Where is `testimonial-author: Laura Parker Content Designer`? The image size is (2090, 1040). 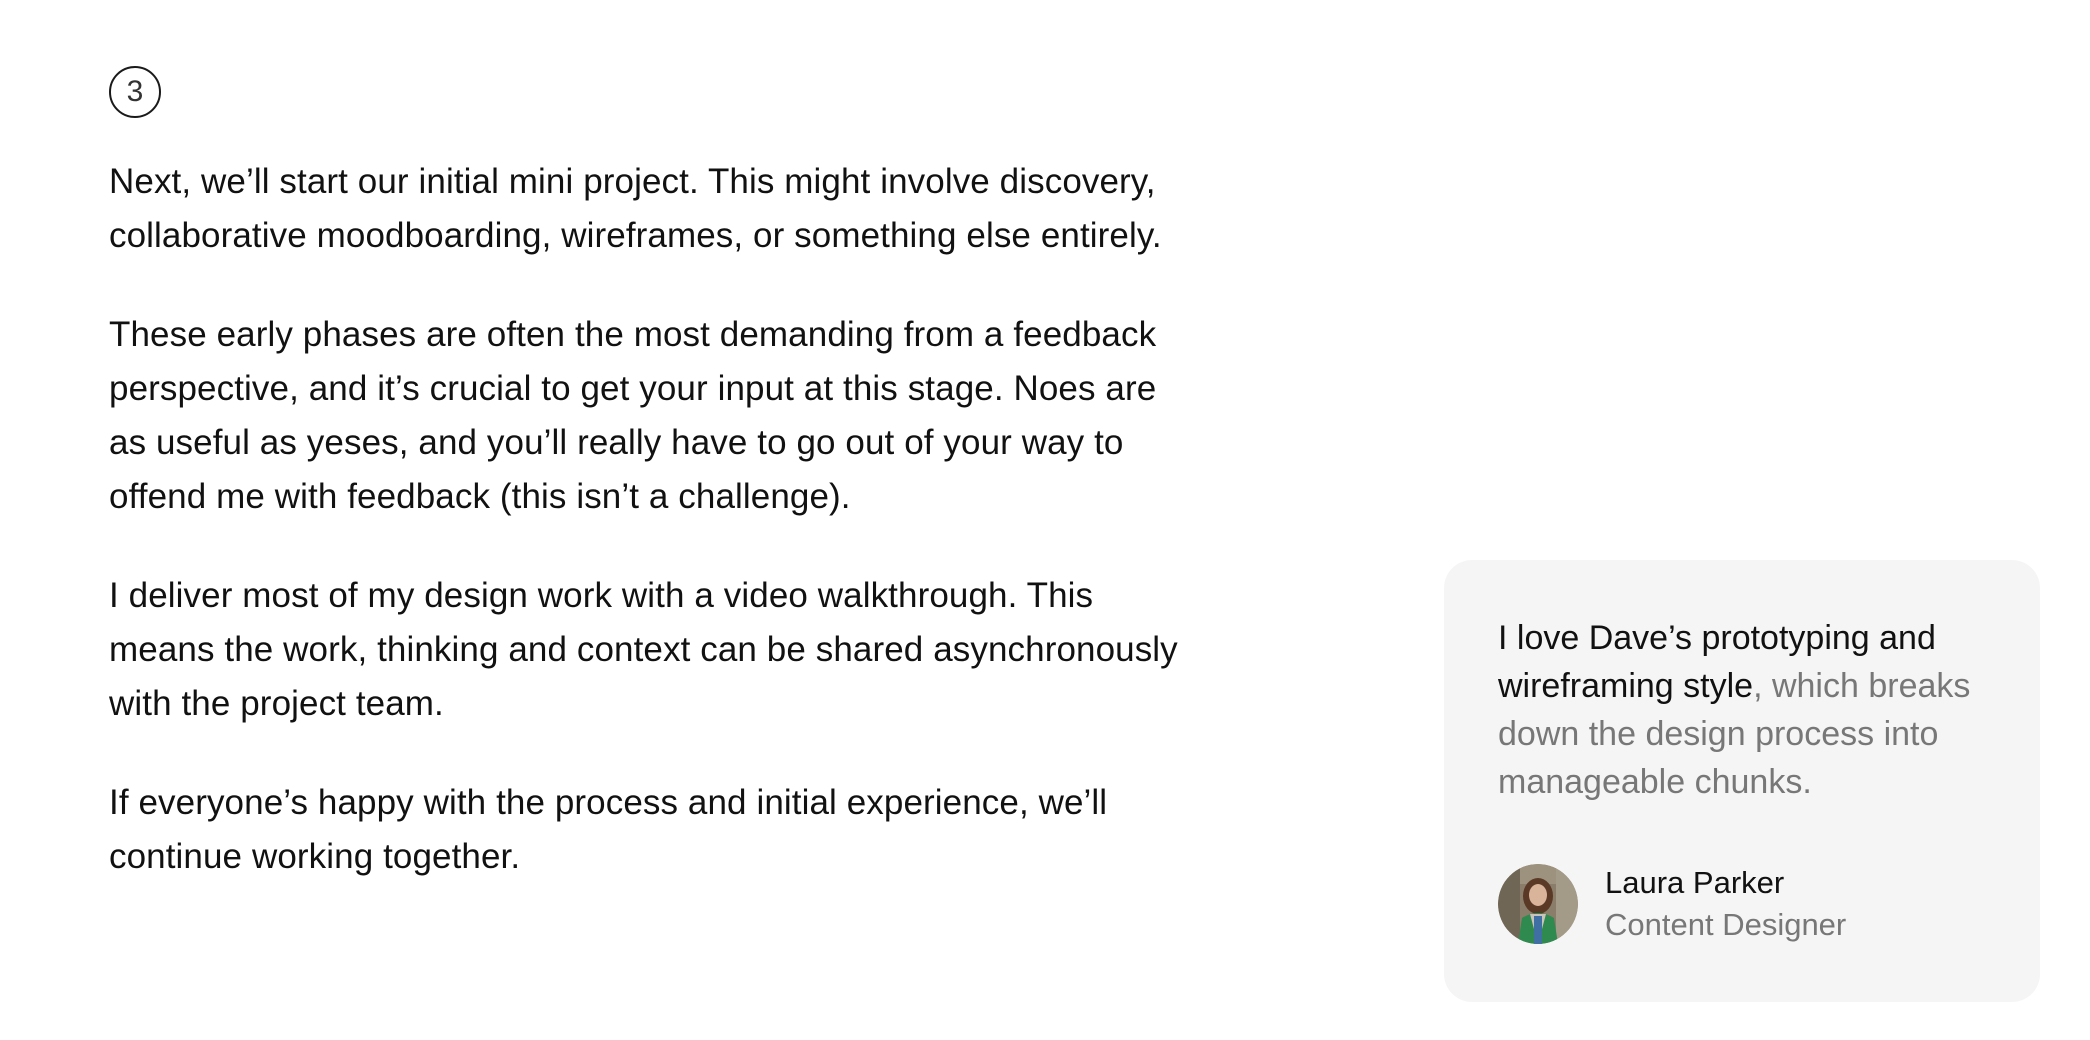 testimonial-author: Laura Parker Content Designer is located at coordinates (1672, 904).